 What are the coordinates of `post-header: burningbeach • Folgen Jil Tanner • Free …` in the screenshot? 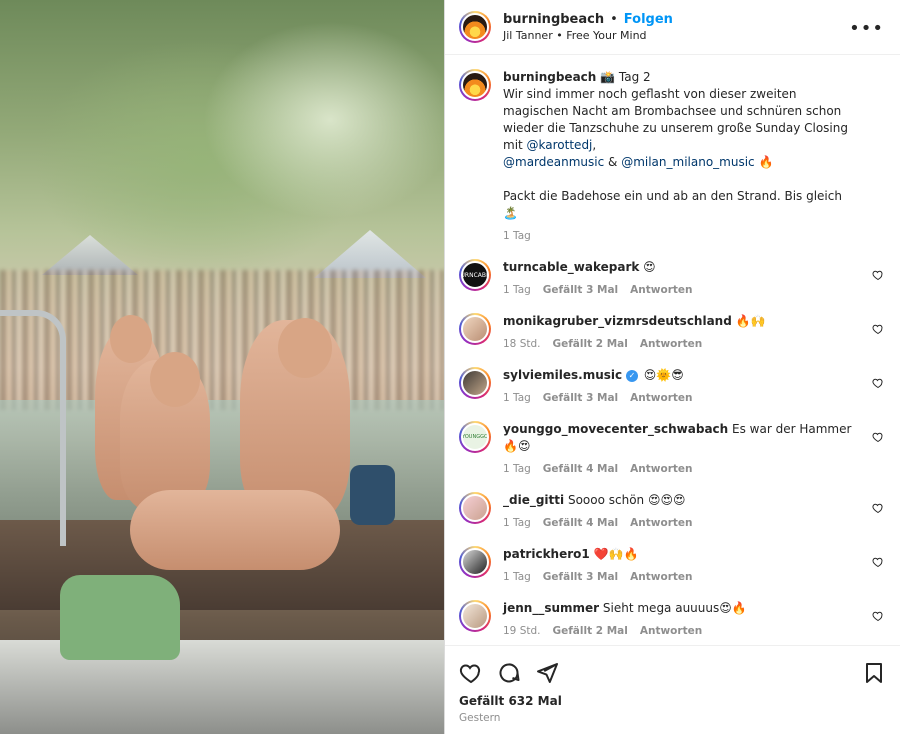 It's located at (672, 27).